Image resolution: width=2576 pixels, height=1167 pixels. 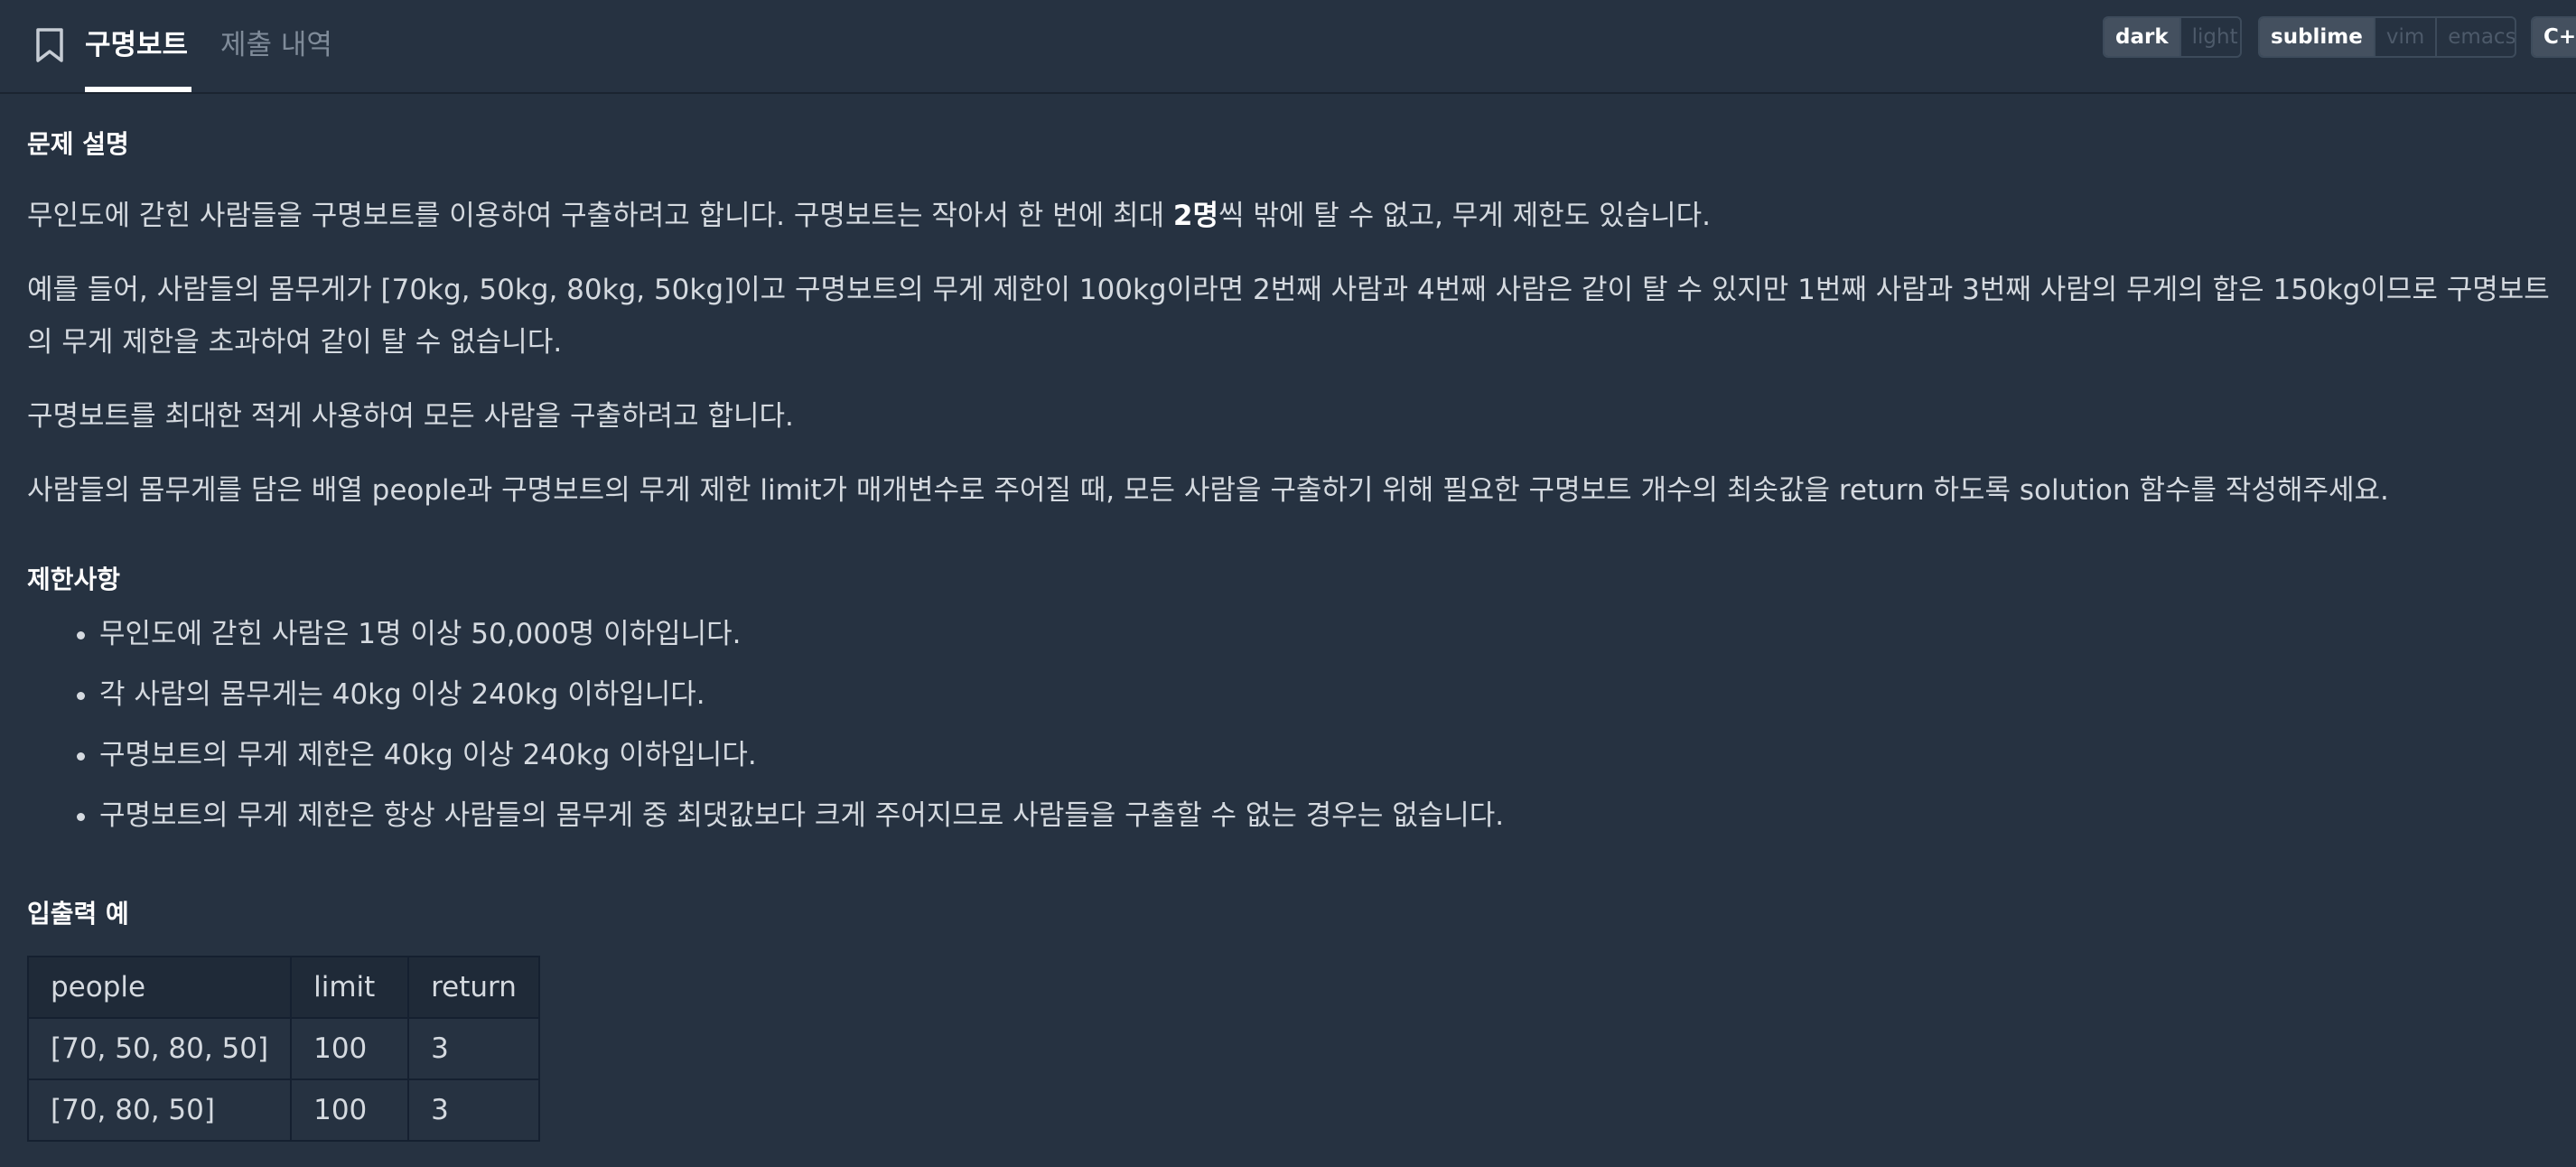 I want to click on table-row: [70, 50, 80, 50] 100 3, so click(x=283, y=1048).